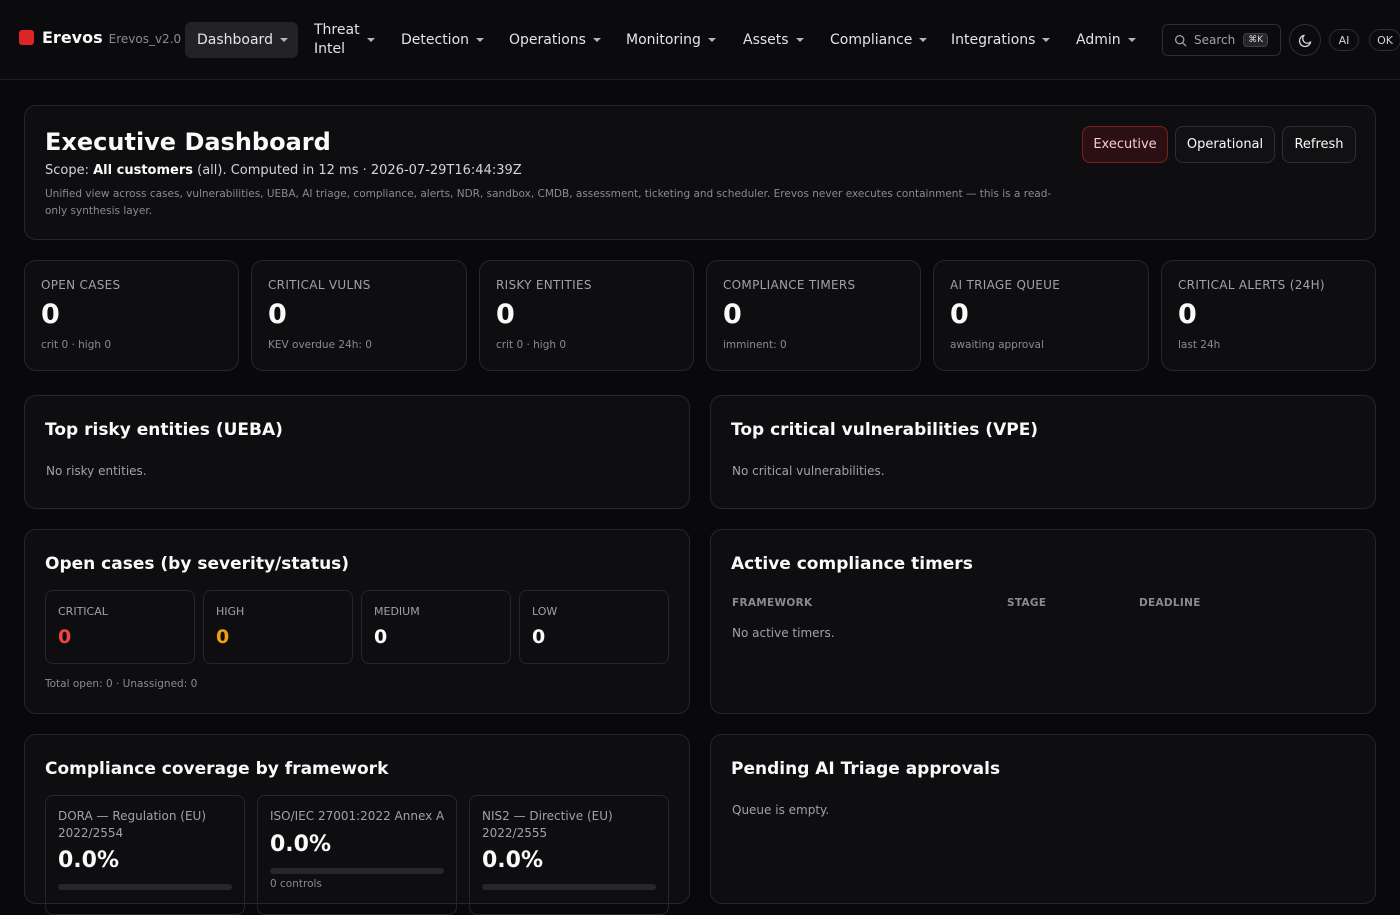 Image resolution: width=1400 pixels, height=915 pixels. I want to click on nav-admin: Admin, so click(1106, 40).